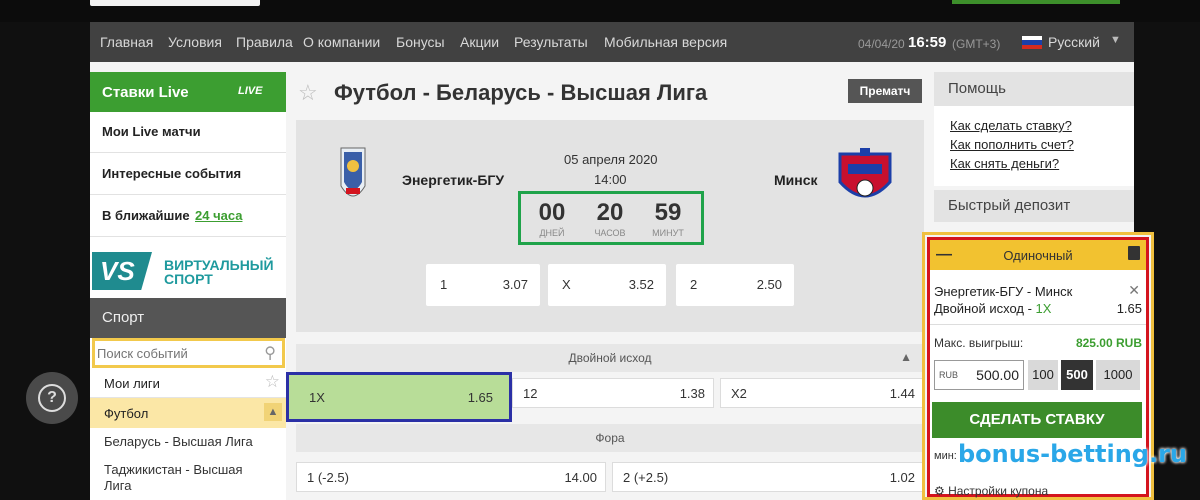 The width and height of the screenshot is (1200, 500). I want to click on prematch-button: Прематч, so click(885, 91).